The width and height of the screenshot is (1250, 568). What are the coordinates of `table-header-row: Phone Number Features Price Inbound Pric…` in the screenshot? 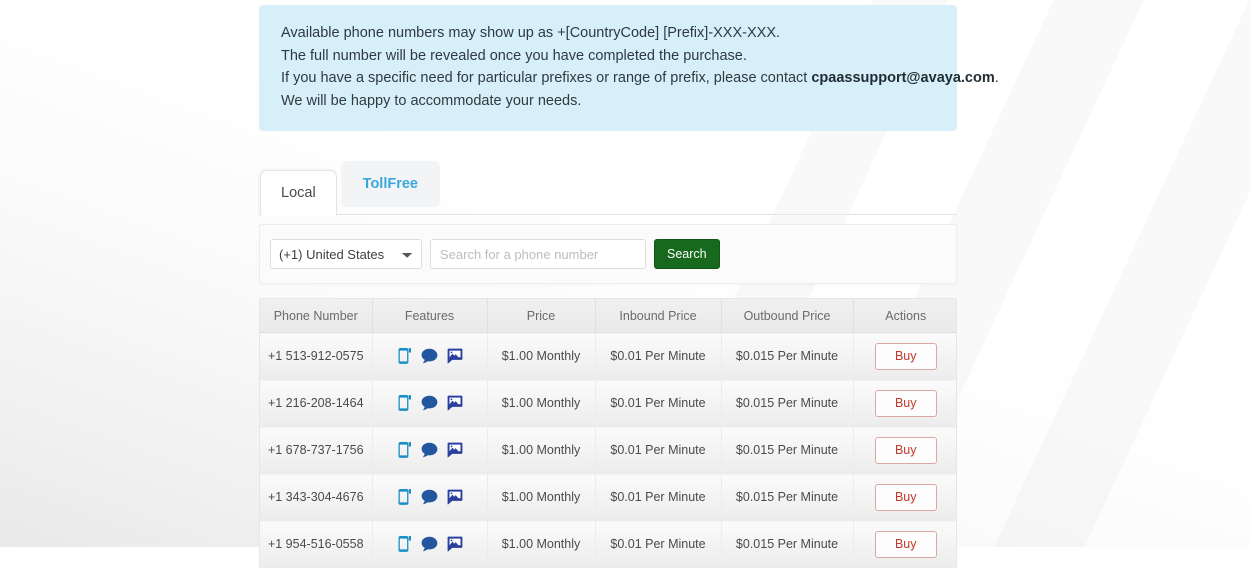 It's located at (608, 316).